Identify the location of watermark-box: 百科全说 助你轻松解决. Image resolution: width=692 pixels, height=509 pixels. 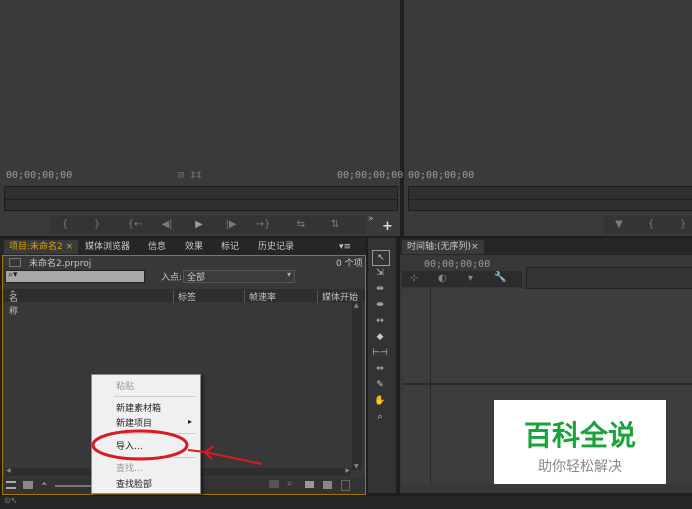
(580, 442).